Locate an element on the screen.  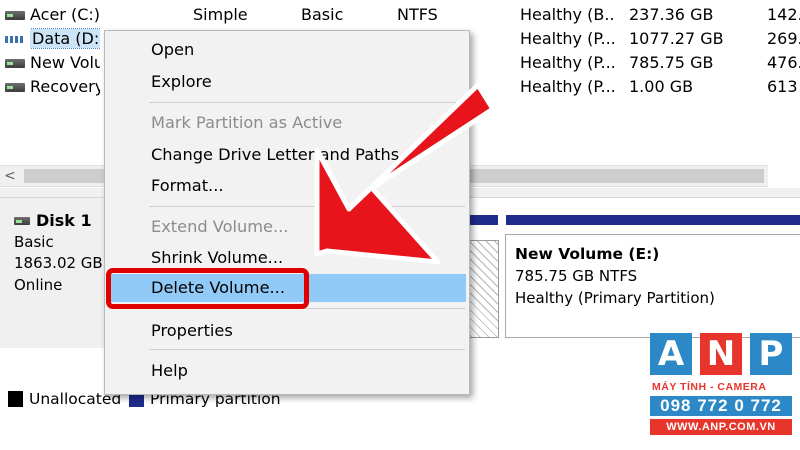
partition-status: Healthy (Primary Partition) is located at coordinates (615, 298).